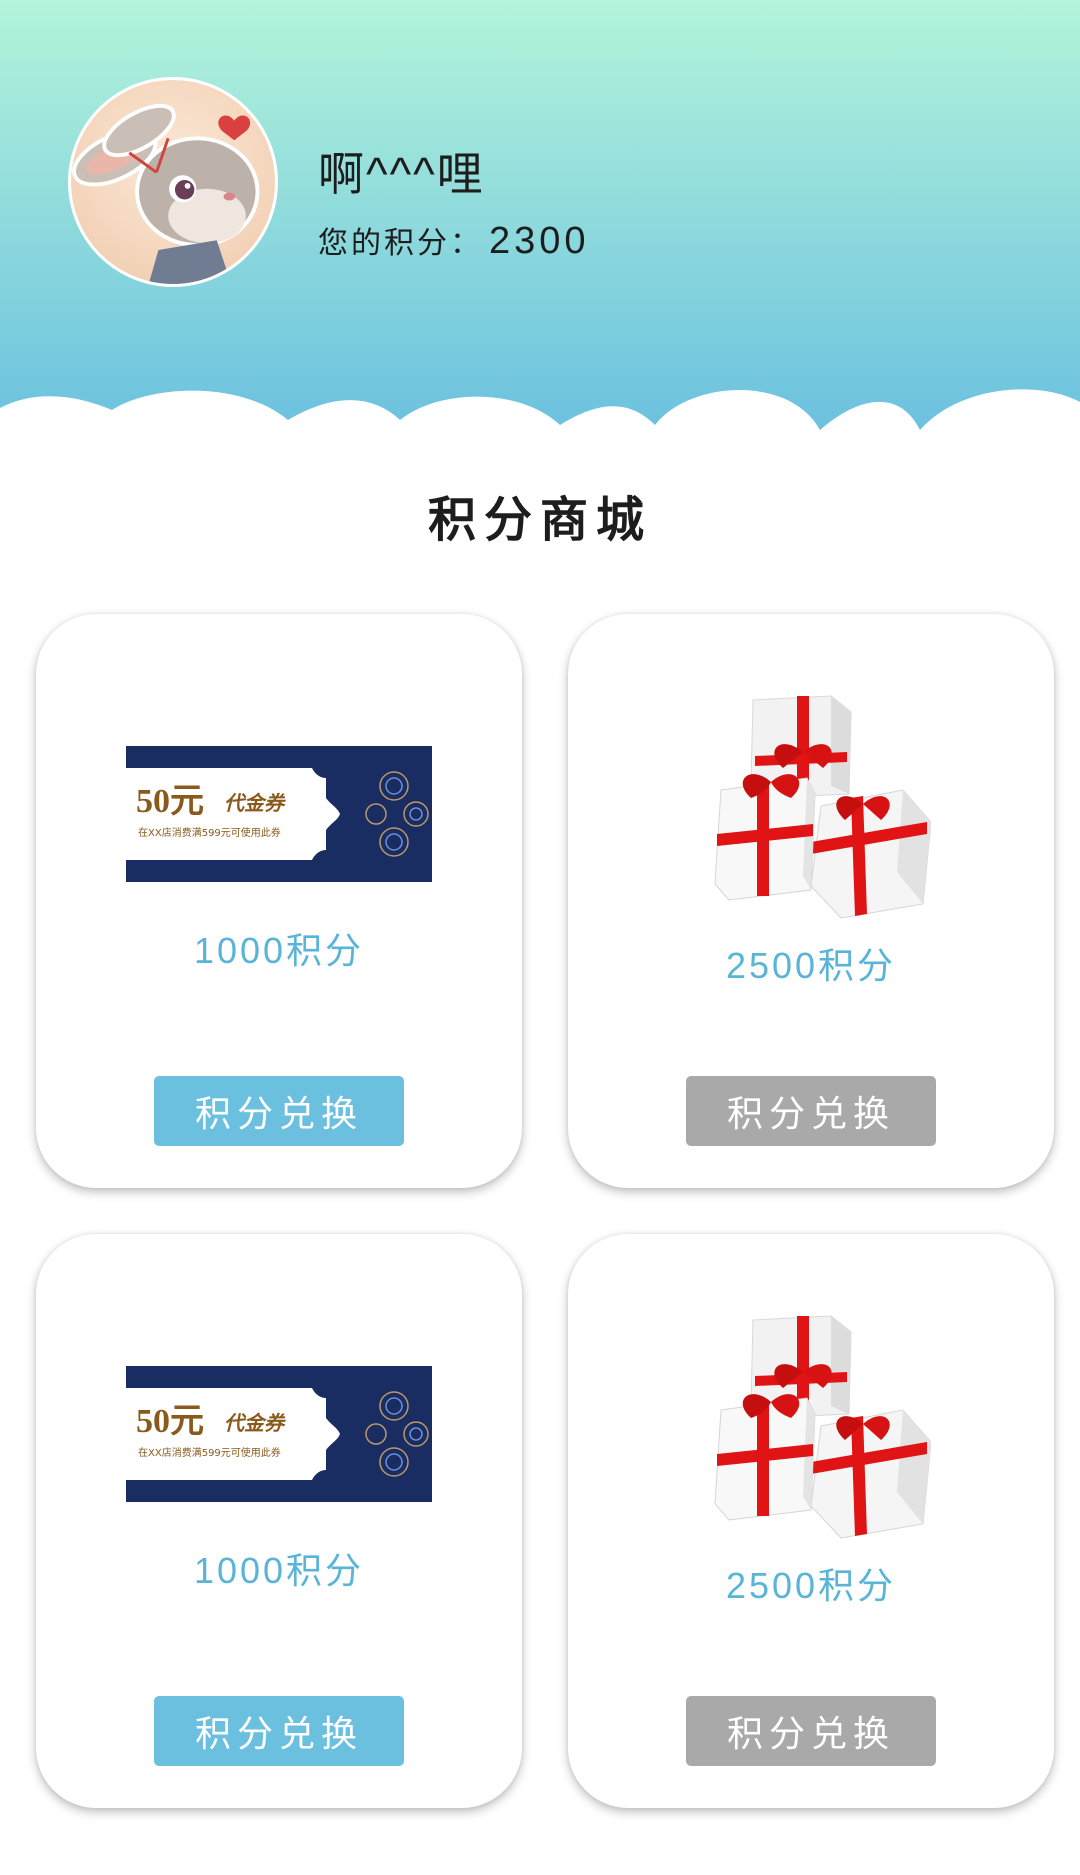 The height and width of the screenshot is (1875, 1080). What do you see at coordinates (166, 193) in the screenshot?
I see `bunny-avatar-icon` at bounding box center [166, 193].